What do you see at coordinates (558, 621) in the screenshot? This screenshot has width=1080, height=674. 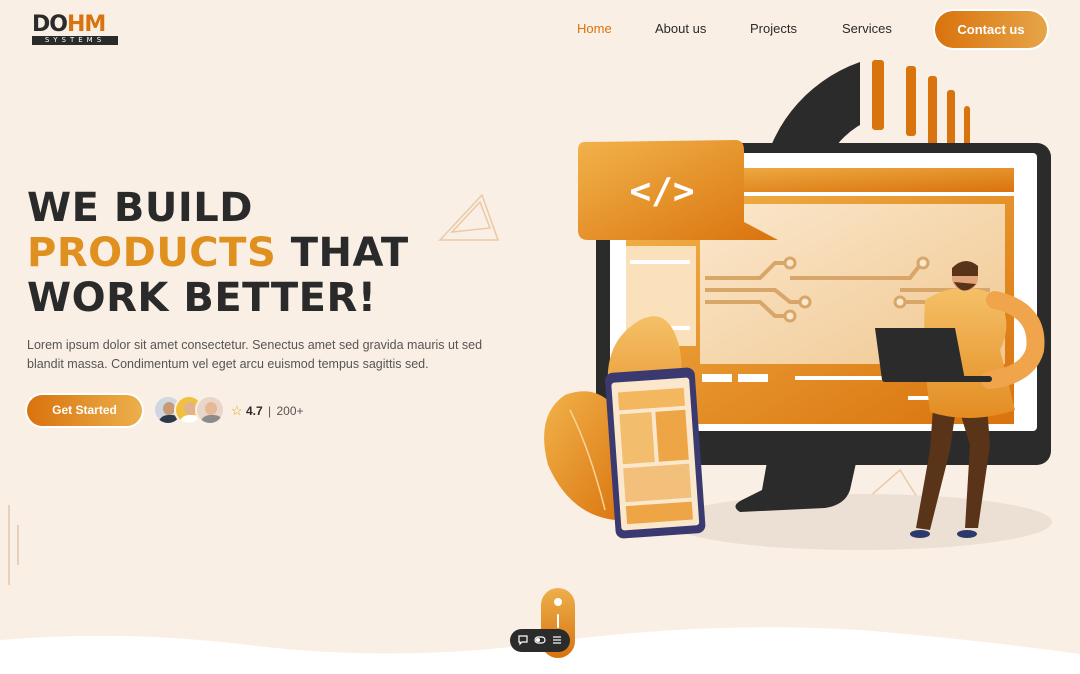 I see `scroll-line` at bounding box center [558, 621].